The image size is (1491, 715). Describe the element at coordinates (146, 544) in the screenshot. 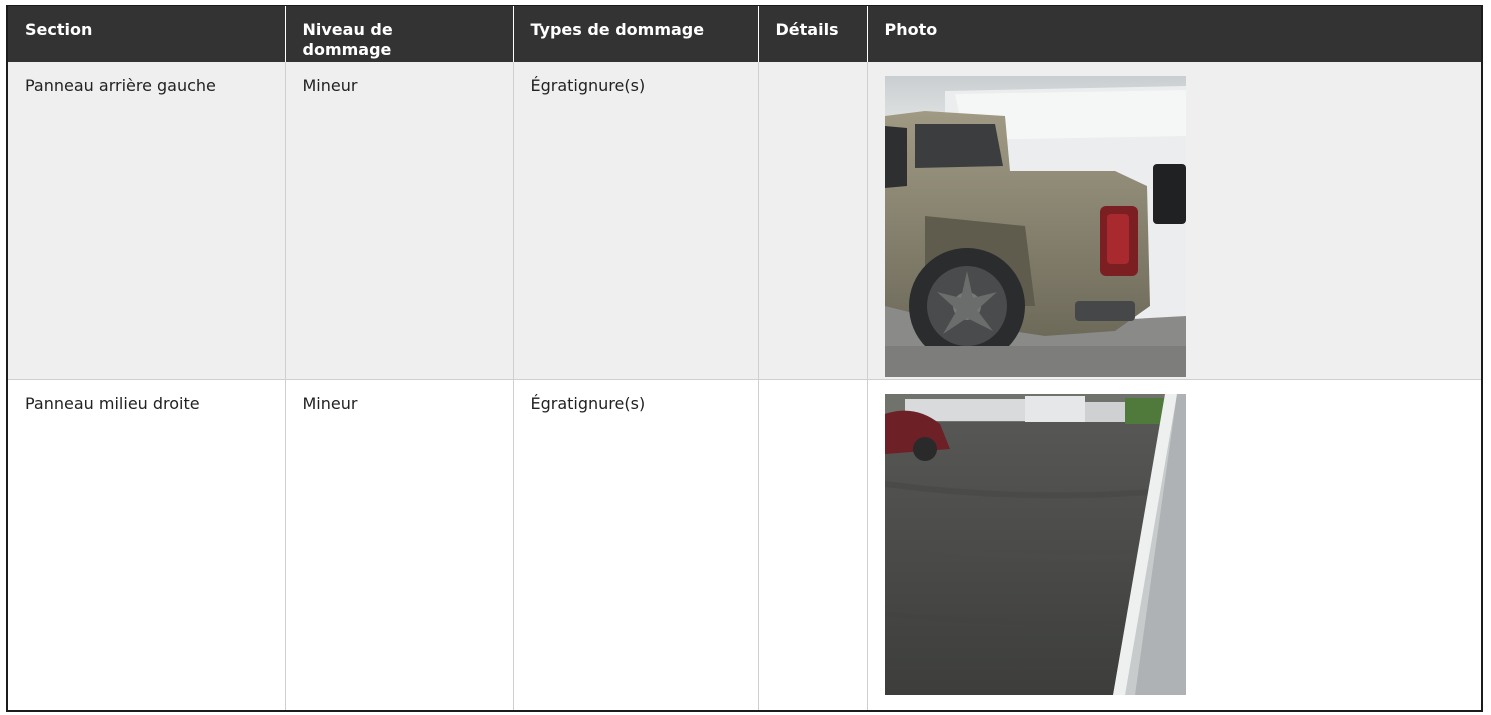

I see `cell-section: Panneau milieu droite` at that location.